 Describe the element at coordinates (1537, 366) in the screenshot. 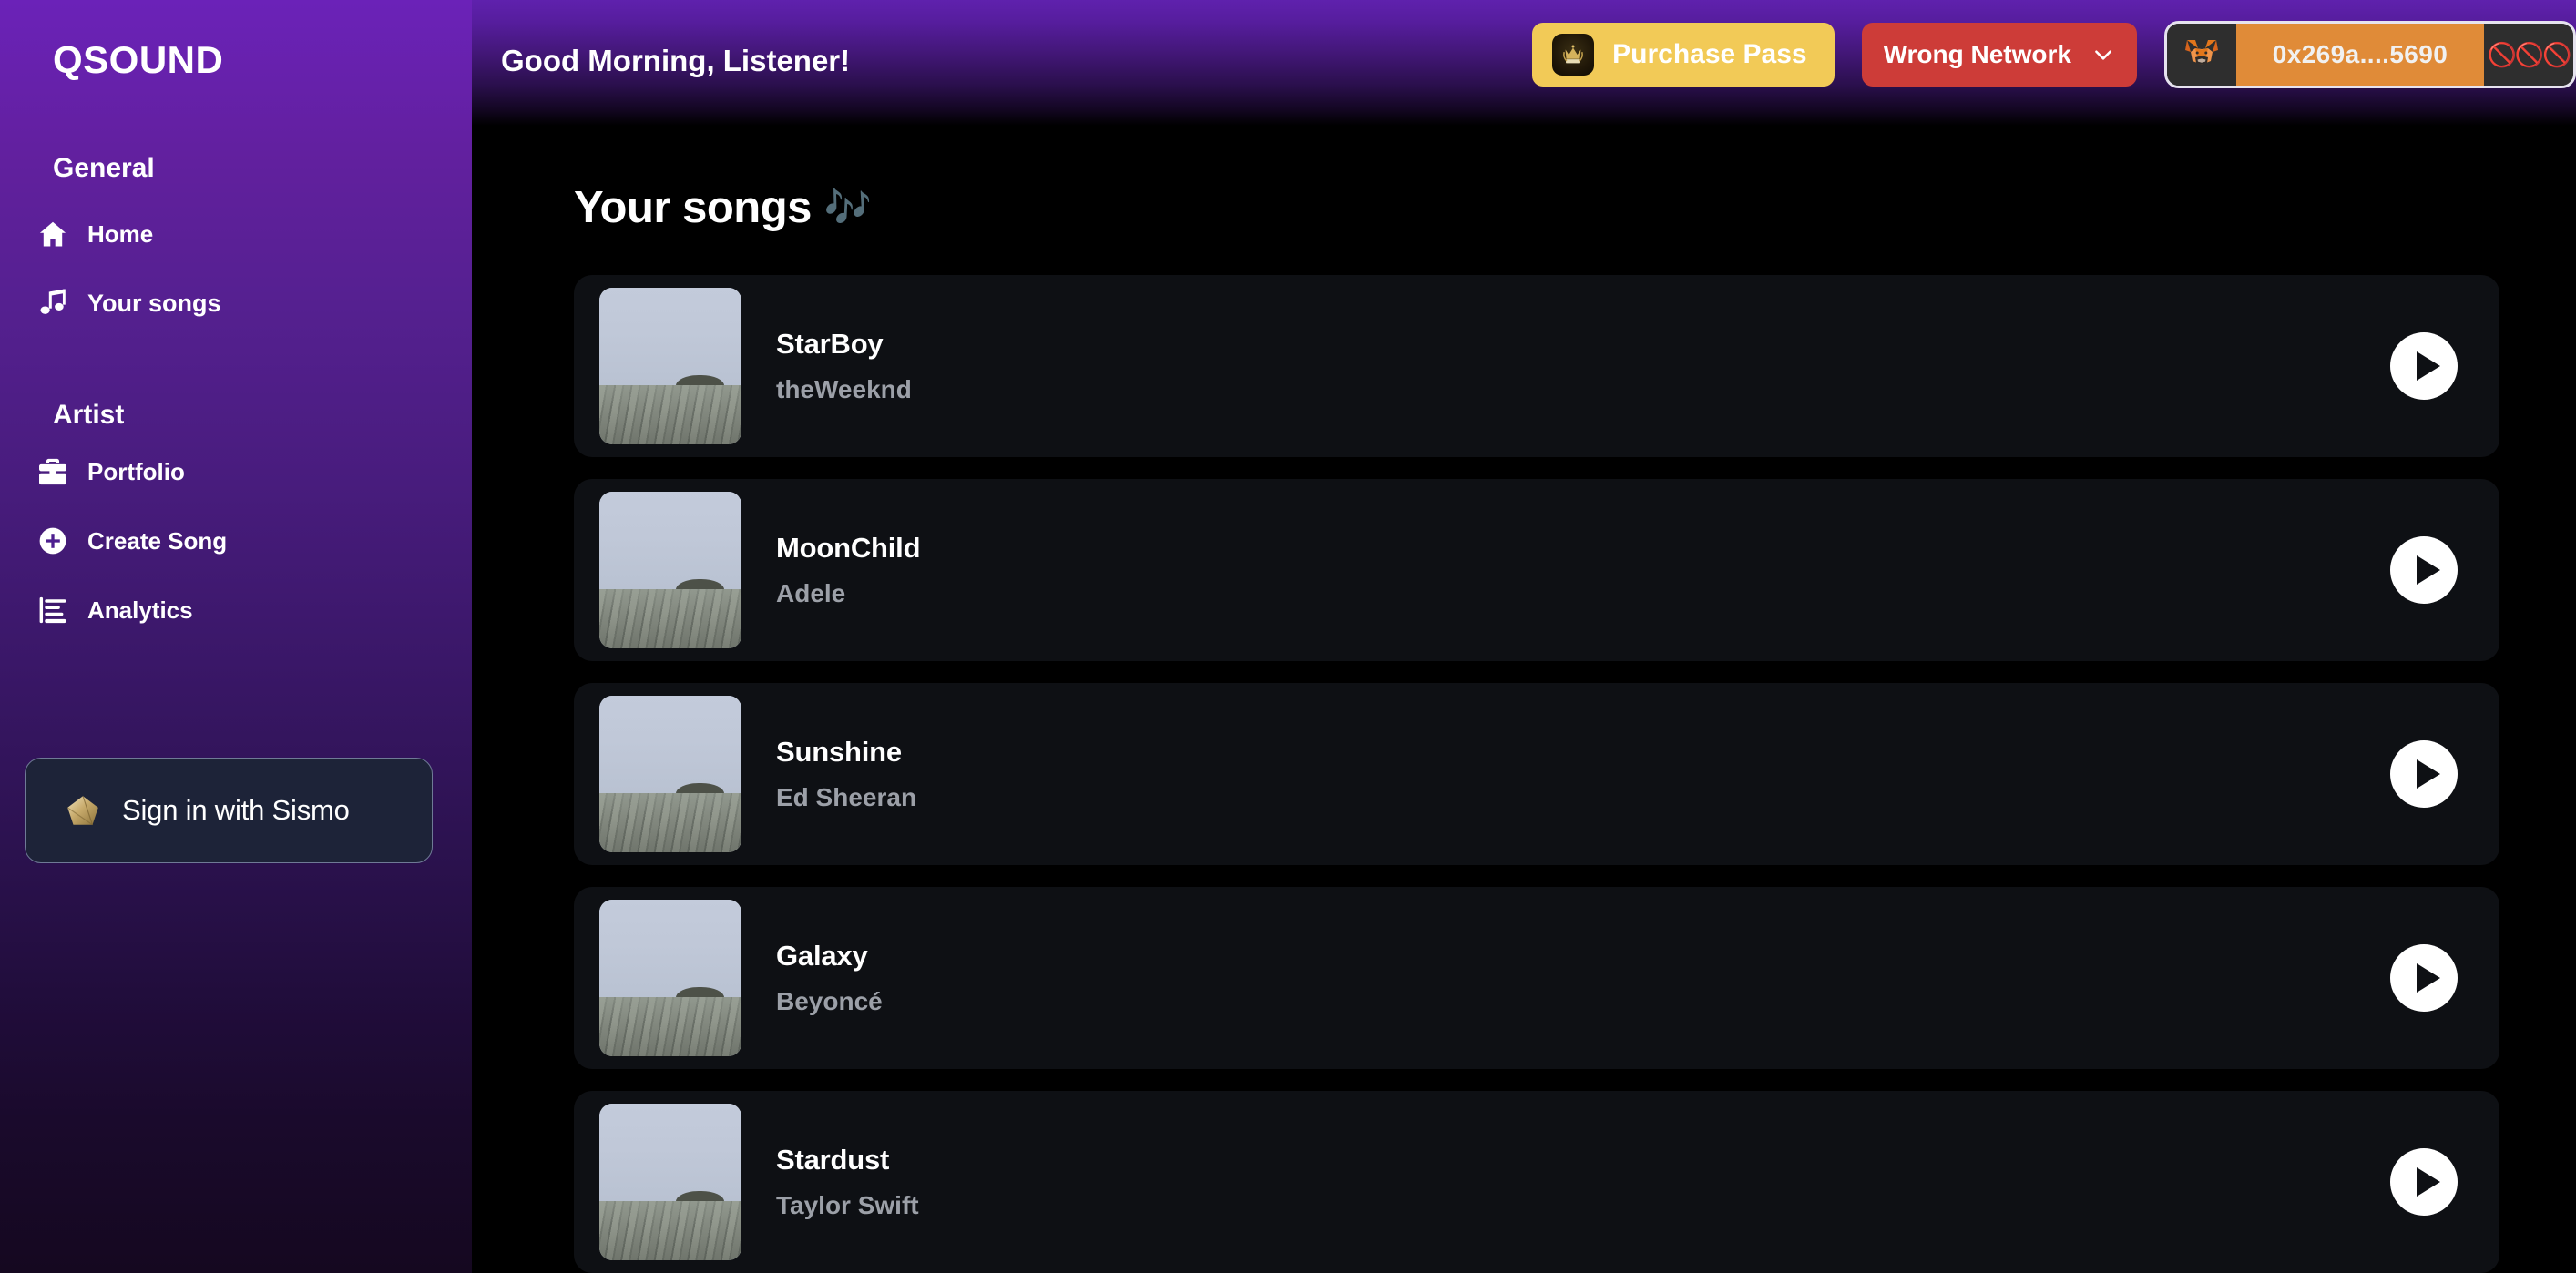

I see `song-row: StarBoy theWeeknd` at that location.